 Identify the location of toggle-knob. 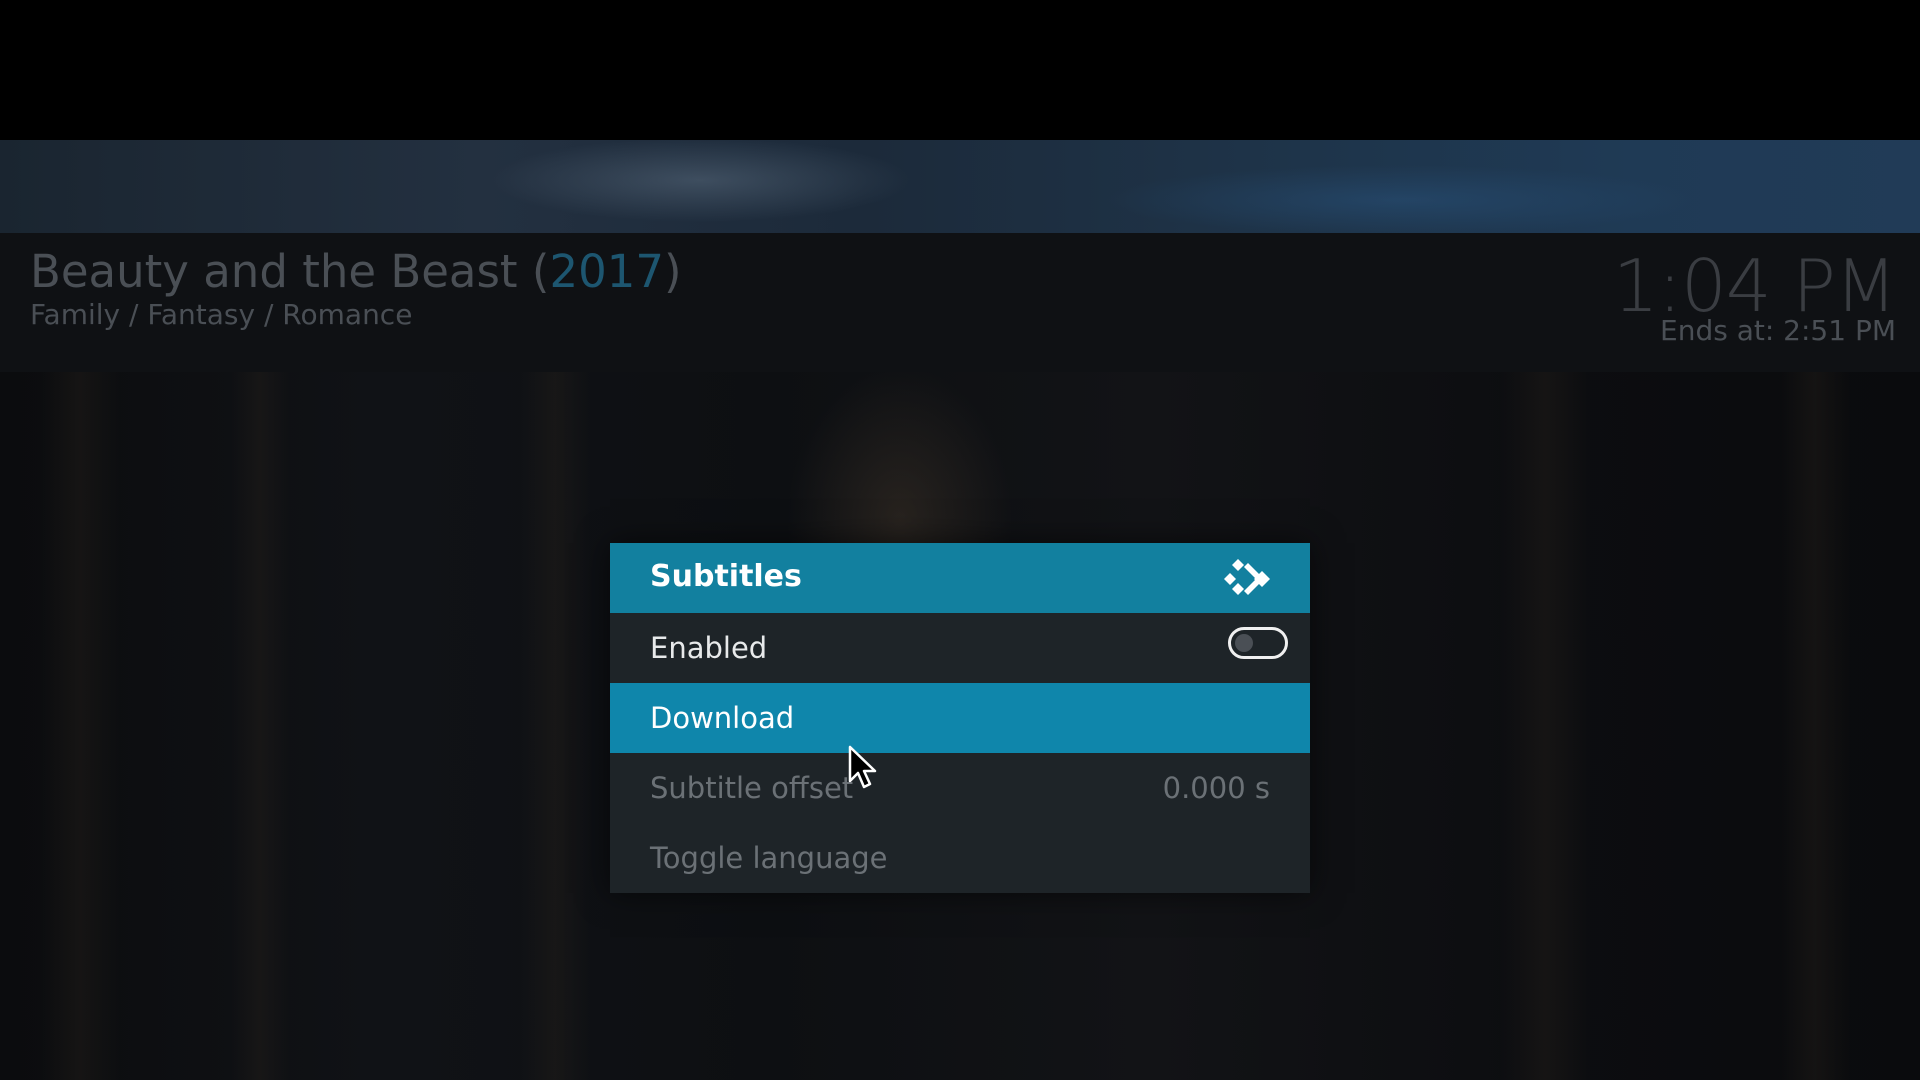
(1244, 643).